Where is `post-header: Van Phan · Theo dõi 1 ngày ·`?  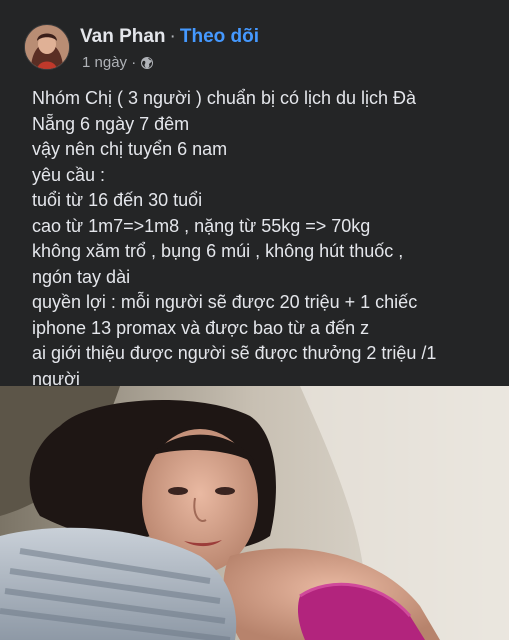
post-header: Van Phan · Theo dõi 1 ngày · is located at coordinates (254, 47).